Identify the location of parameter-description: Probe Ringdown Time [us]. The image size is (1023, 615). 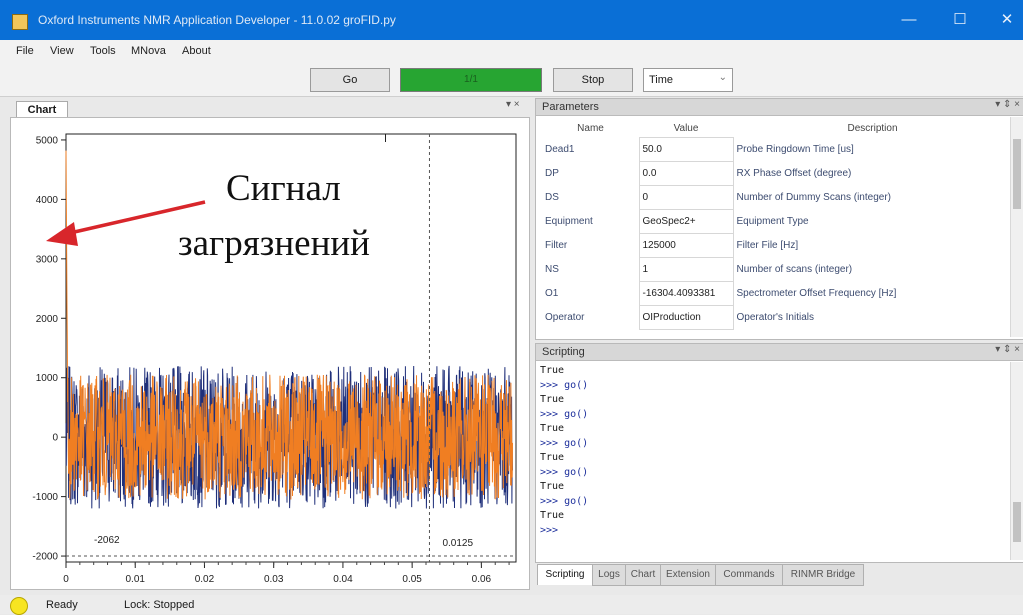
(795, 149).